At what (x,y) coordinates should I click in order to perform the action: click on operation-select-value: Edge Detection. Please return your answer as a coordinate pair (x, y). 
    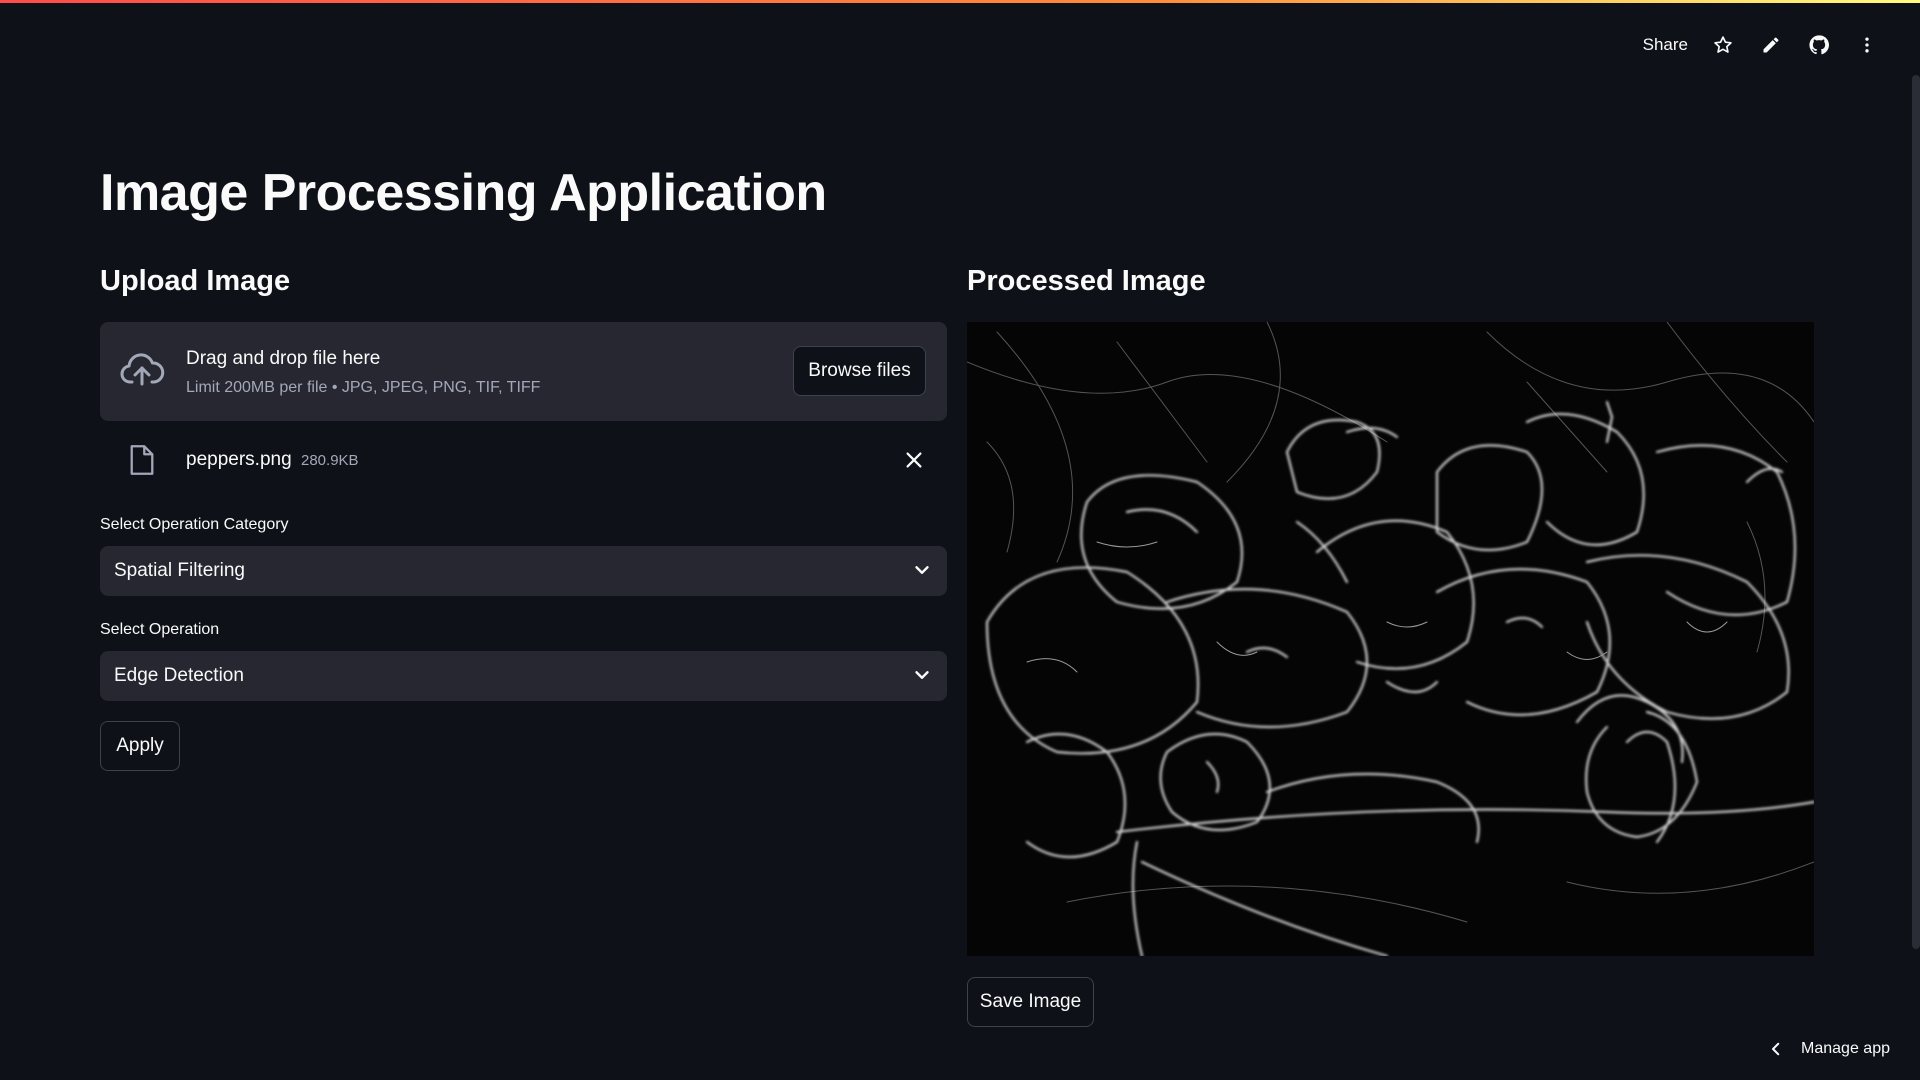
    Looking at the image, I should click on (179, 675).